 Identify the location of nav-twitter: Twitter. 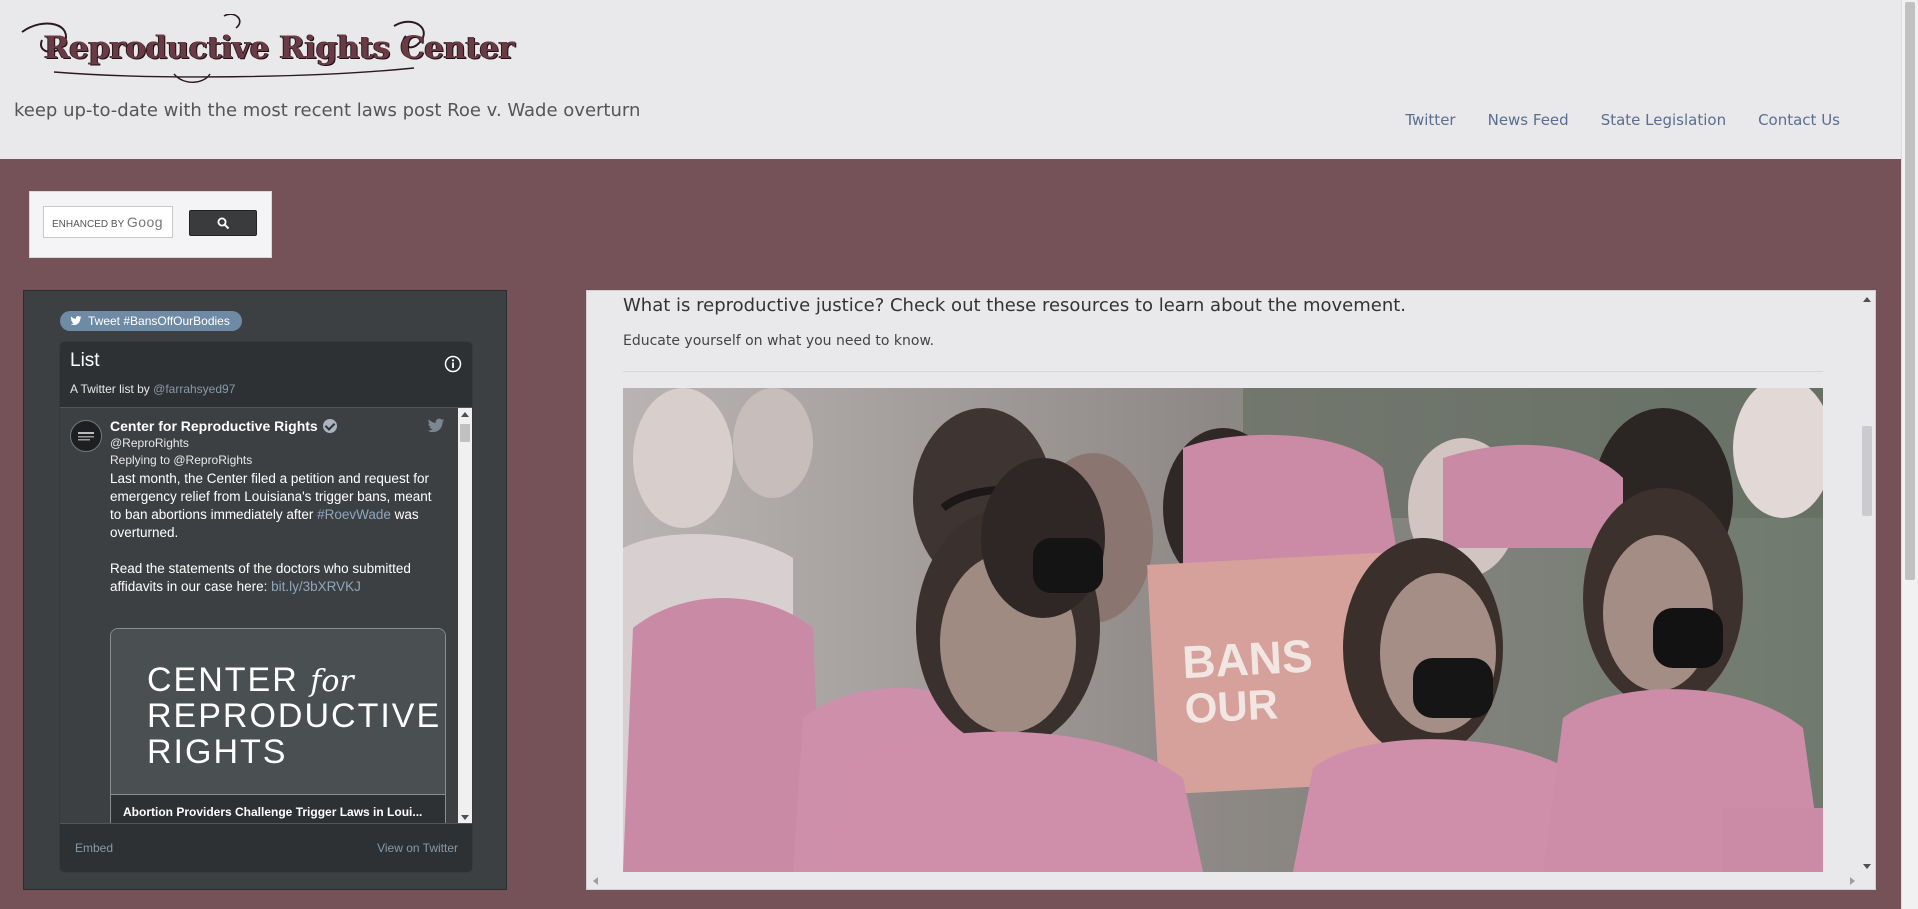
(1430, 120).